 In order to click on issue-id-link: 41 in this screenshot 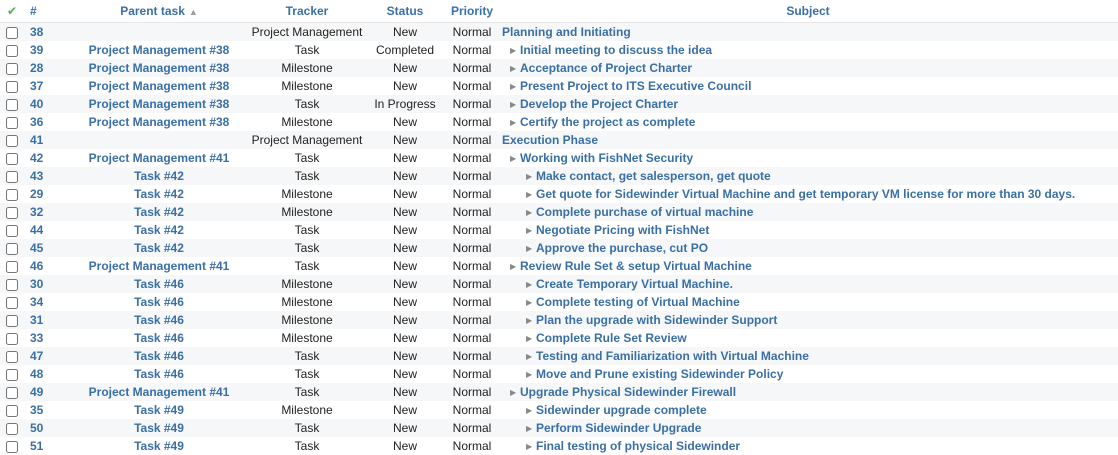, I will do `click(36, 140)`.